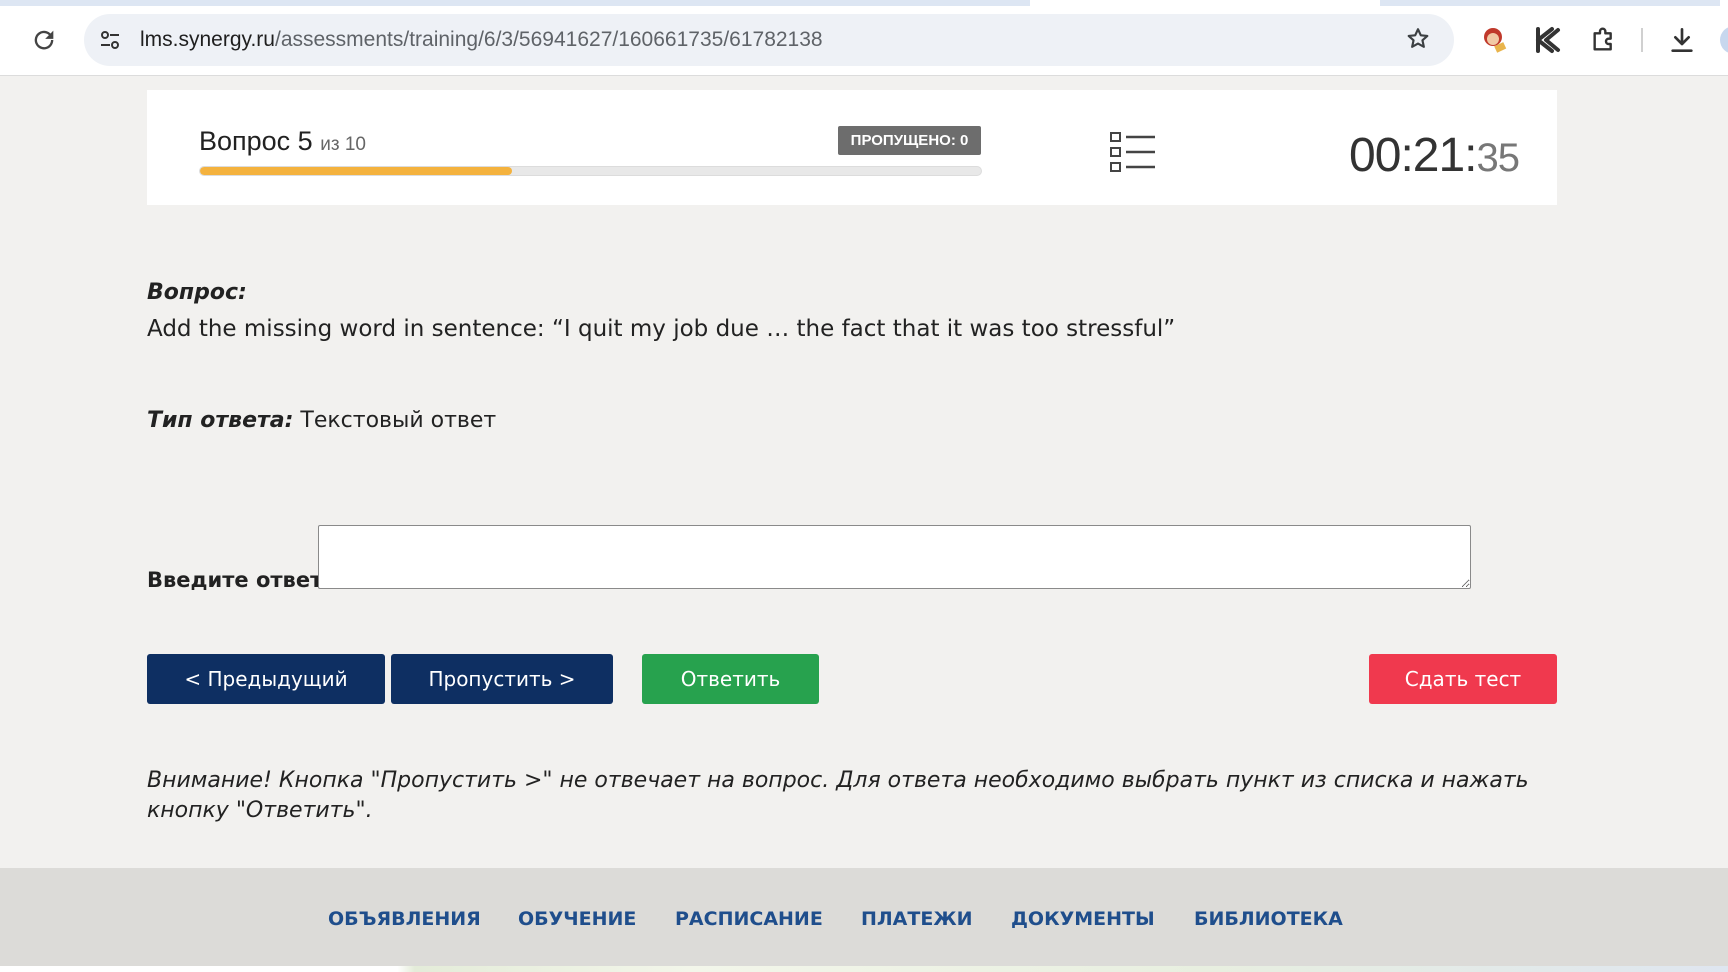 Image resolution: width=1728 pixels, height=972 pixels. Describe the element at coordinates (1205, 3) in the screenshot. I see `active-tab` at that location.